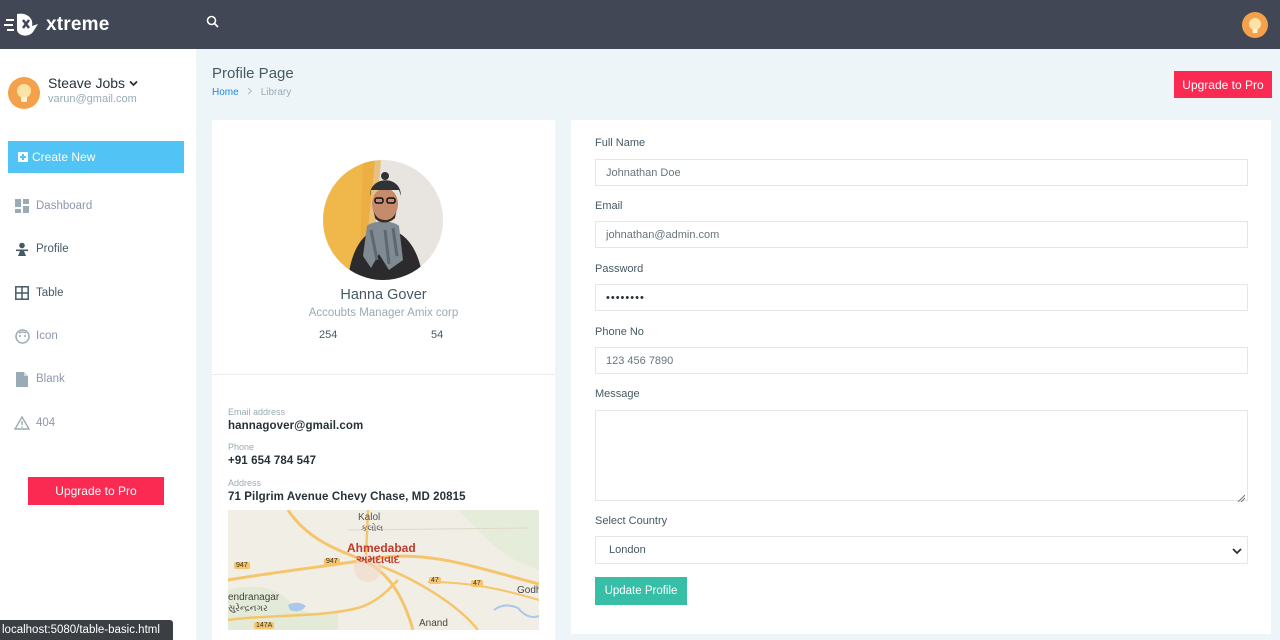 The height and width of the screenshot is (640, 1280). Describe the element at coordinates (22, 206) in the screenshot. I see `dashboard-icon` at that location.